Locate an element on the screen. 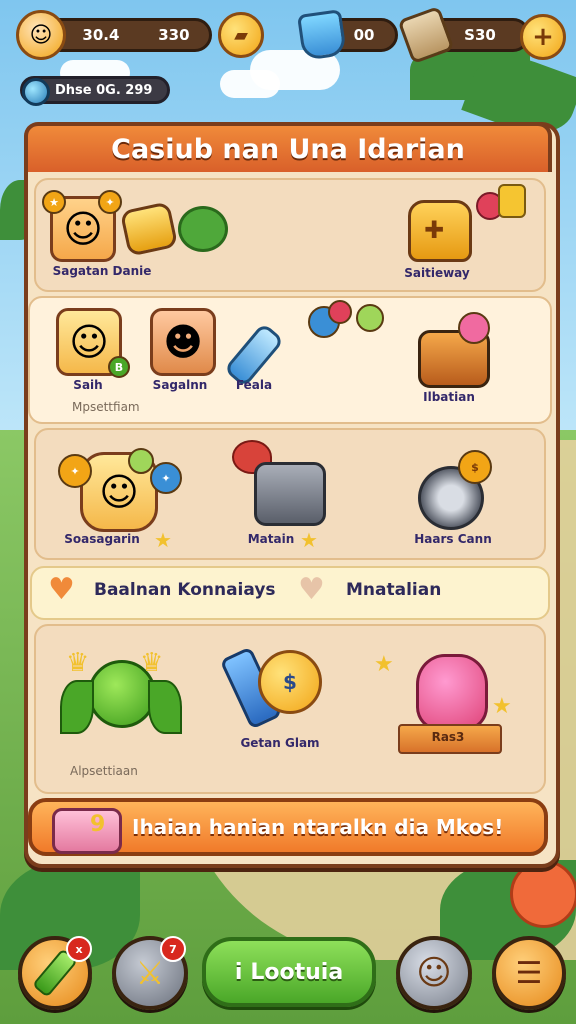  row3-item-label: Soasagarin is located at coordinates (102, 539).